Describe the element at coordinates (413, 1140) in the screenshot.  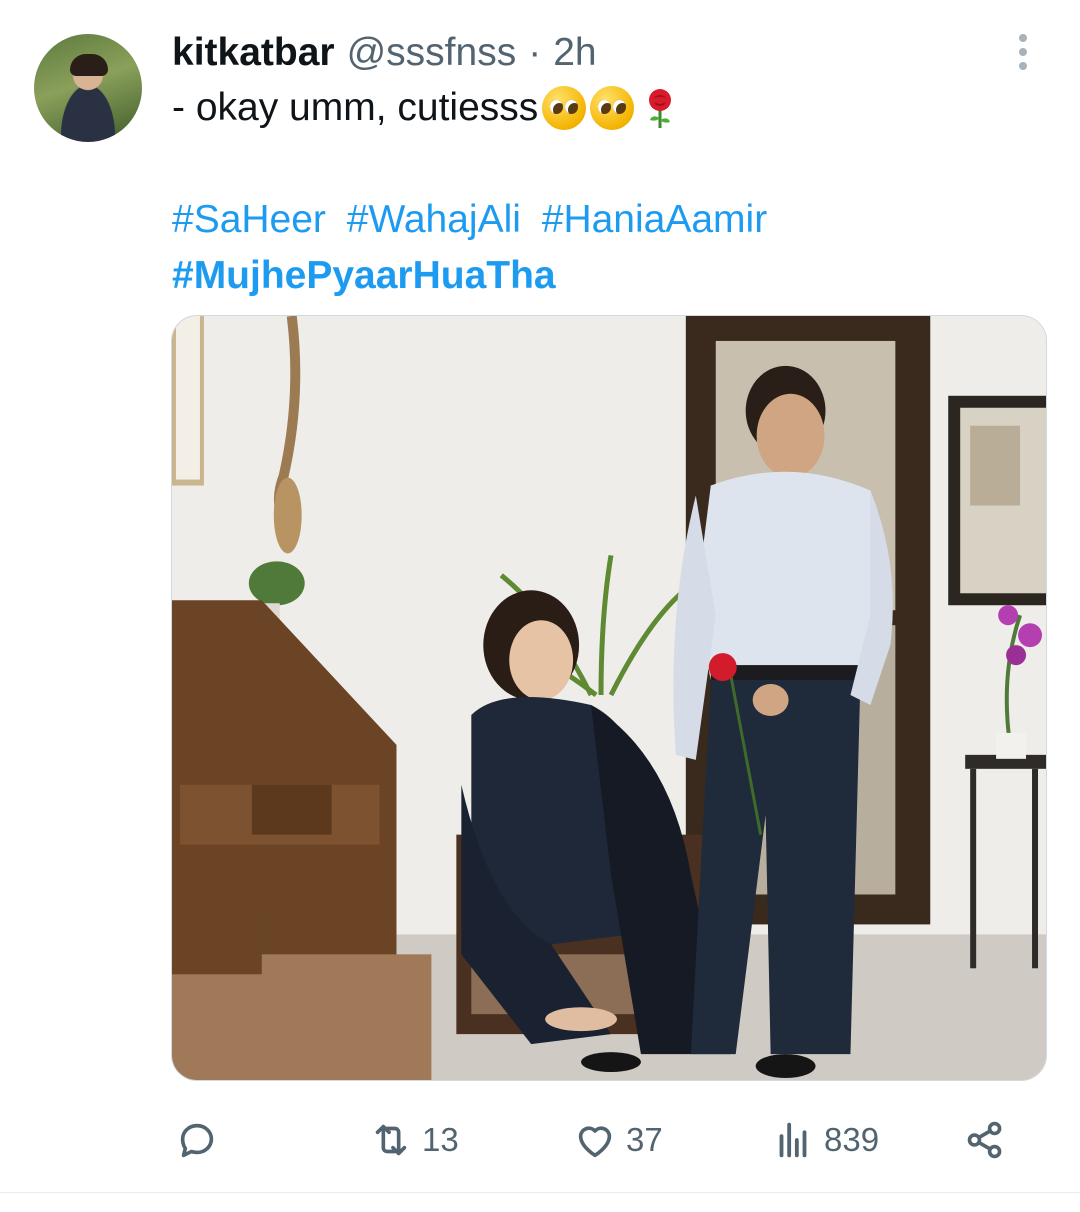
I see `retweet-button: 13` at that location.